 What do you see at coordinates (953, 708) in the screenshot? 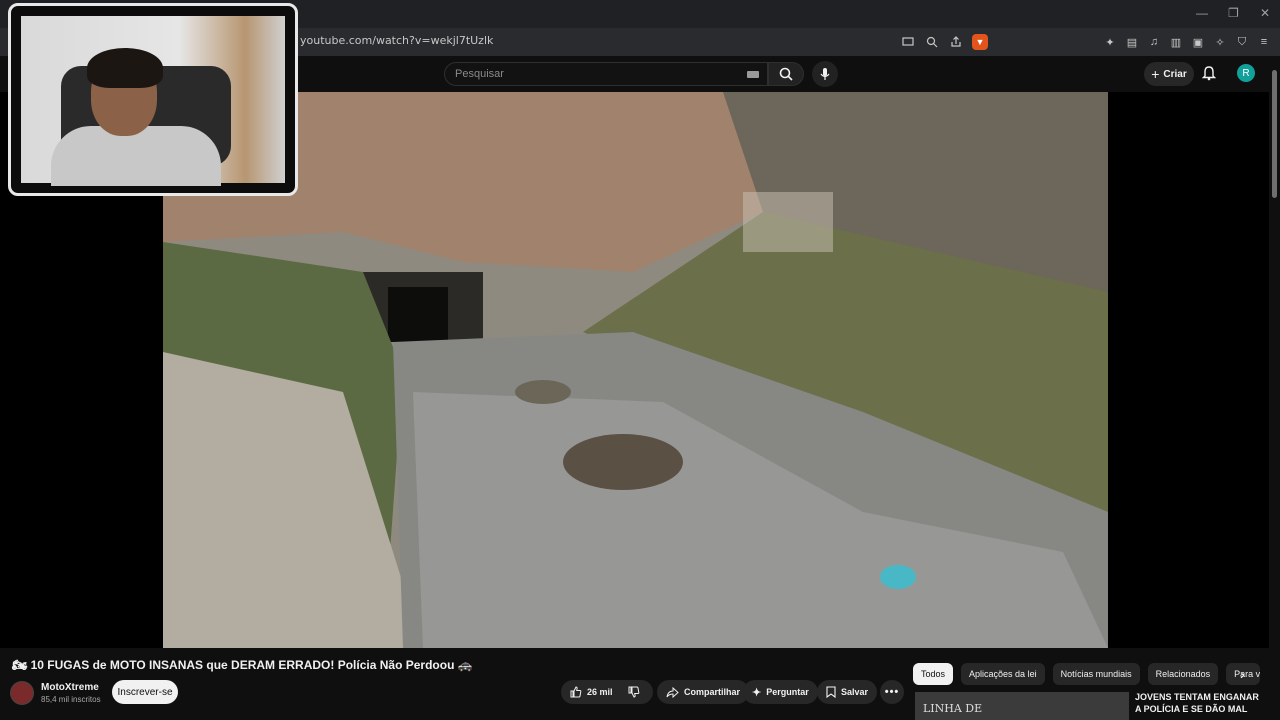
I see `thumbnail-text: LINHA DE` at bounding box center [953, 708].